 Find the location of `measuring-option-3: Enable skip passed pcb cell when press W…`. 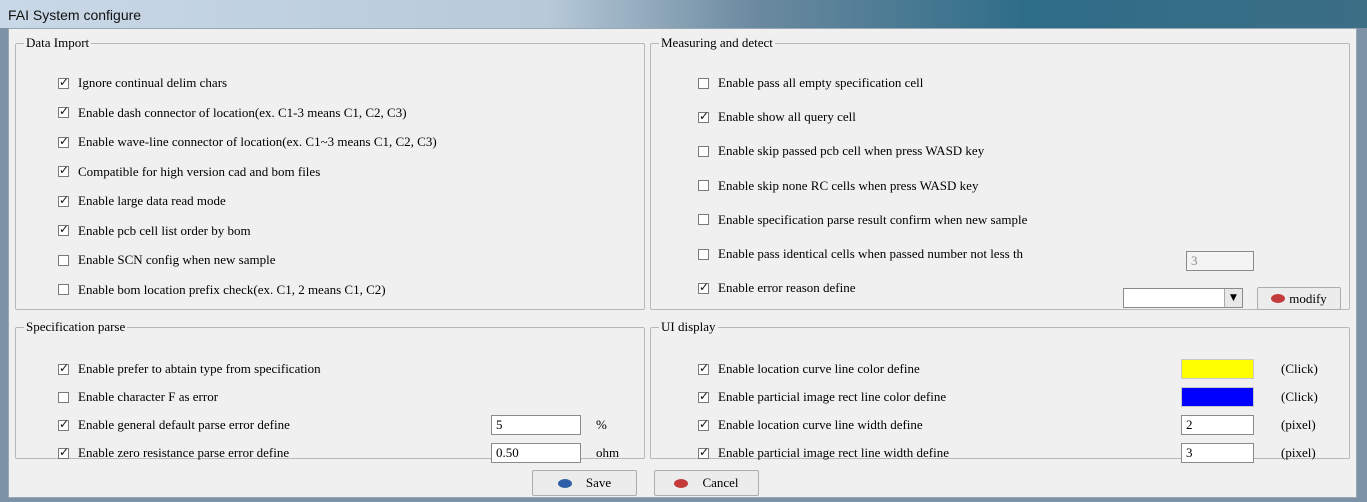

measuring-option-3: Enable skip passed pcb cell when press W… is located at coordinates (841, 151).